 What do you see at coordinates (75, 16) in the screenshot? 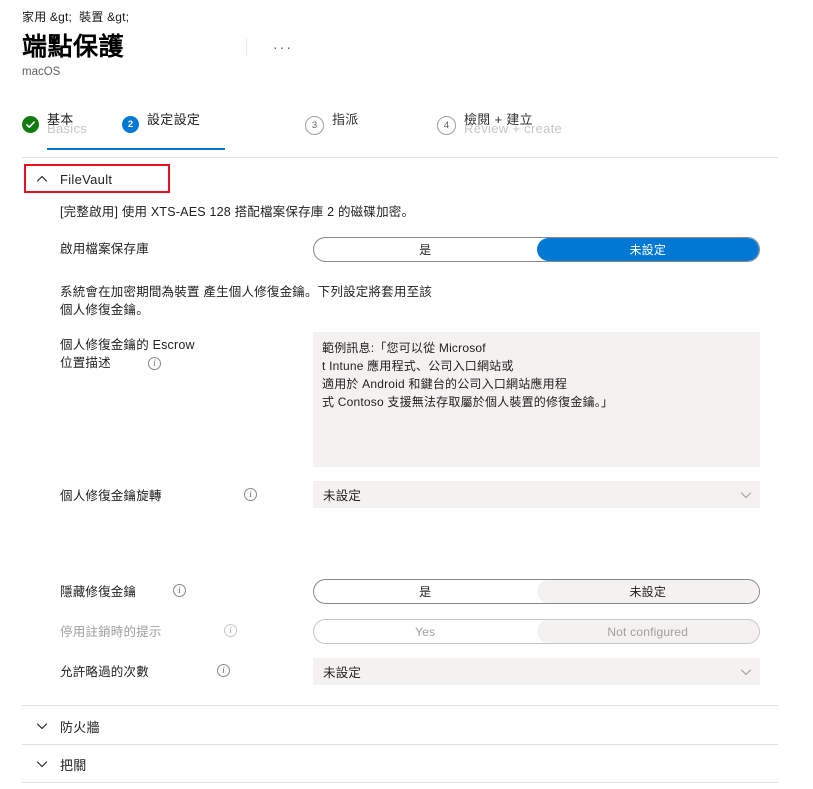
I see `breadcrumb: 家用 &gt; 裝置 &gt;` at bounding box center [75, 16].